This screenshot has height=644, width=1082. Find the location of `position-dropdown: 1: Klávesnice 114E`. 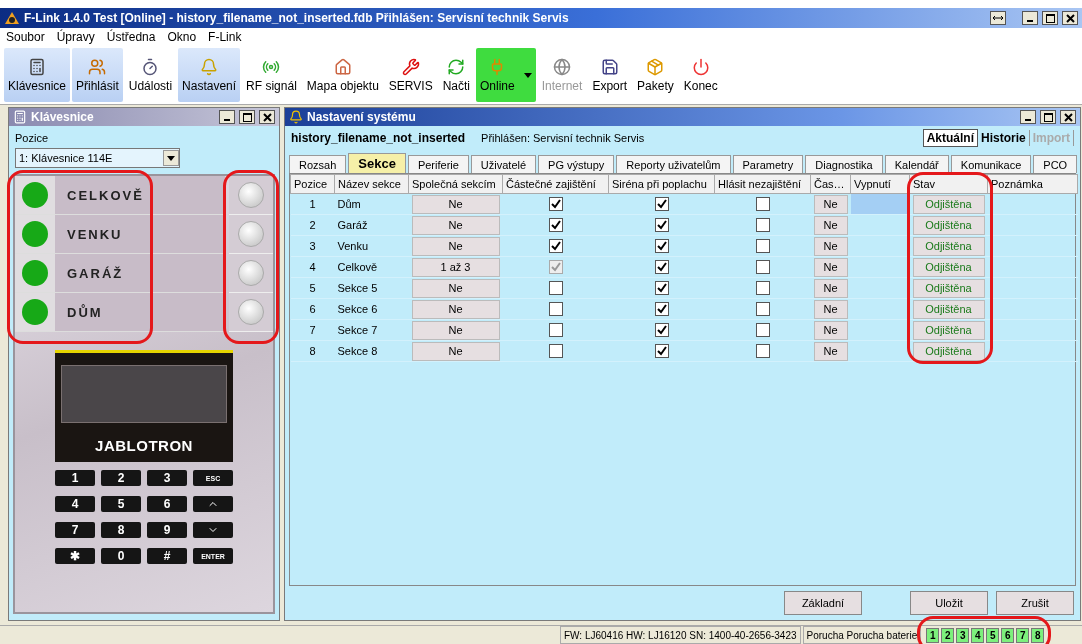

position-dropdown: 1: Klávesnice 114E is located at coordinates (97, 158).